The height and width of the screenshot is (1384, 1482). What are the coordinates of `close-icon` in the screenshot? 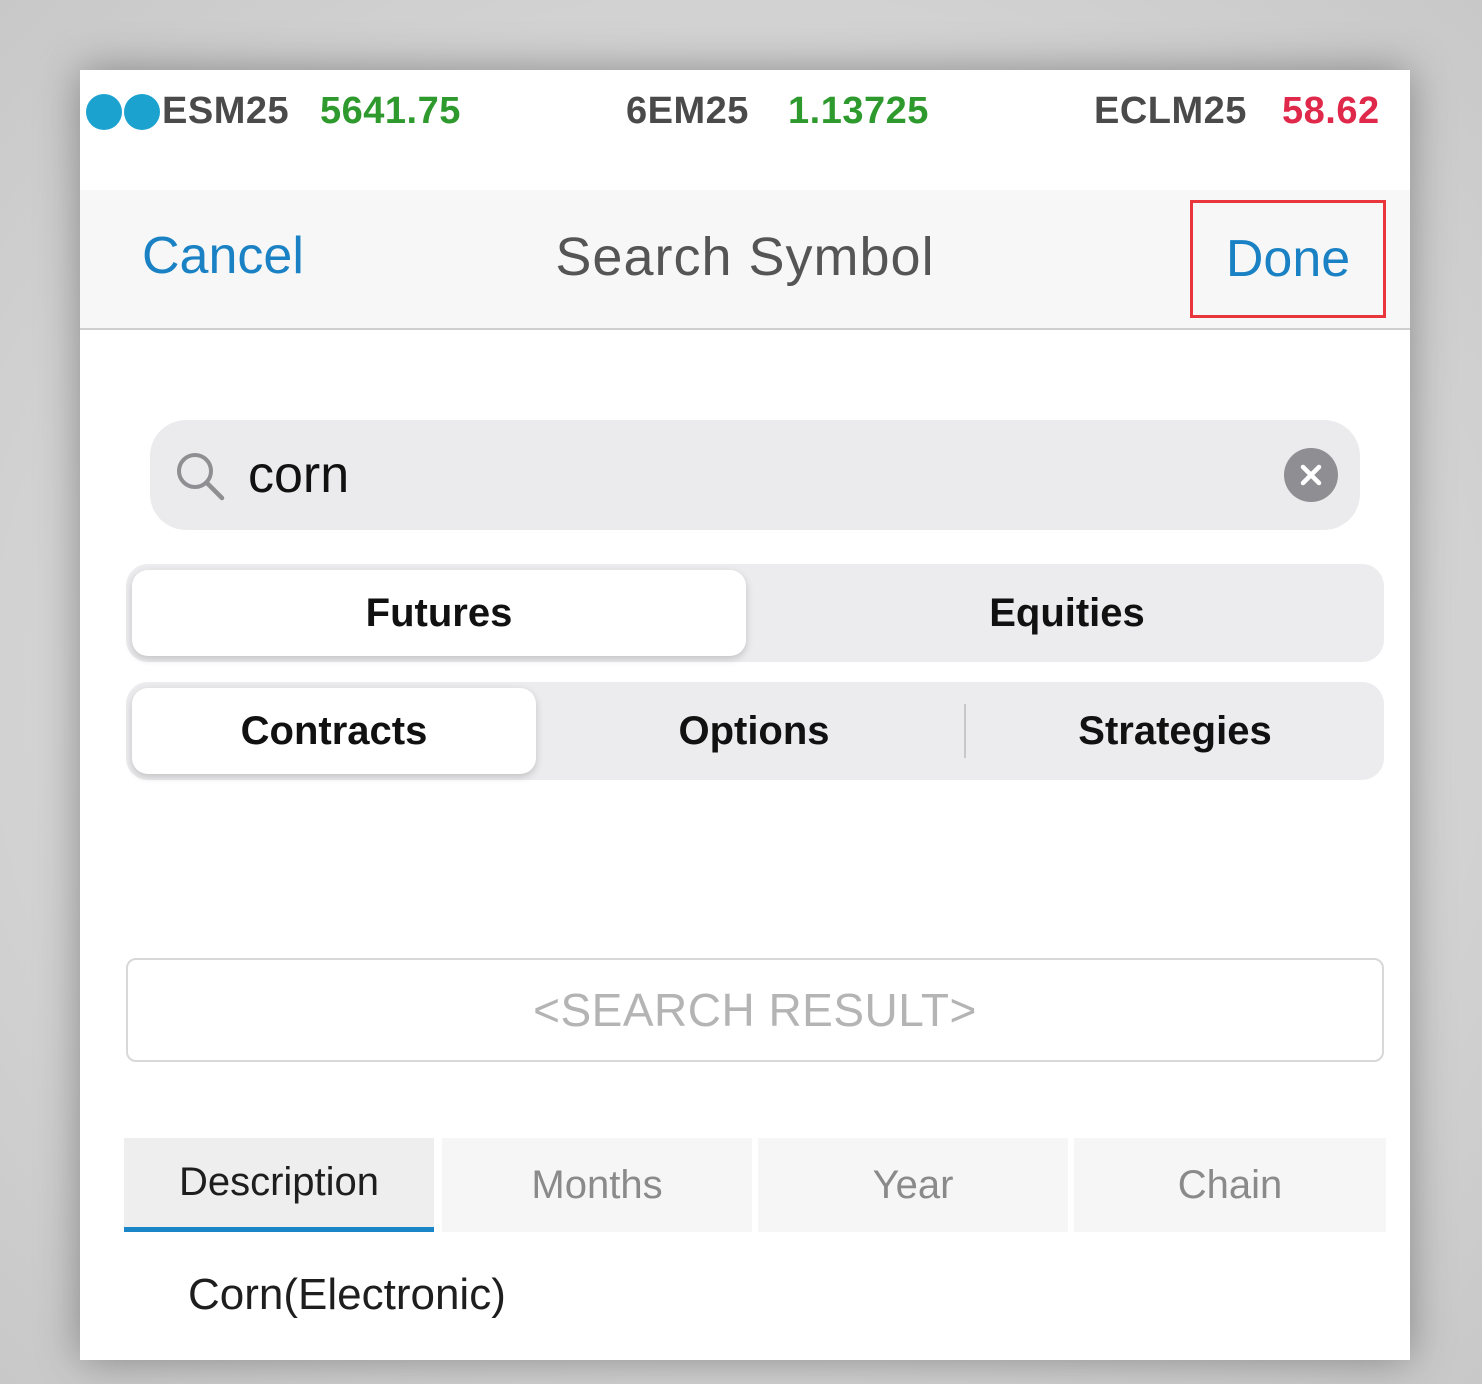 It's located at (1311, 475).